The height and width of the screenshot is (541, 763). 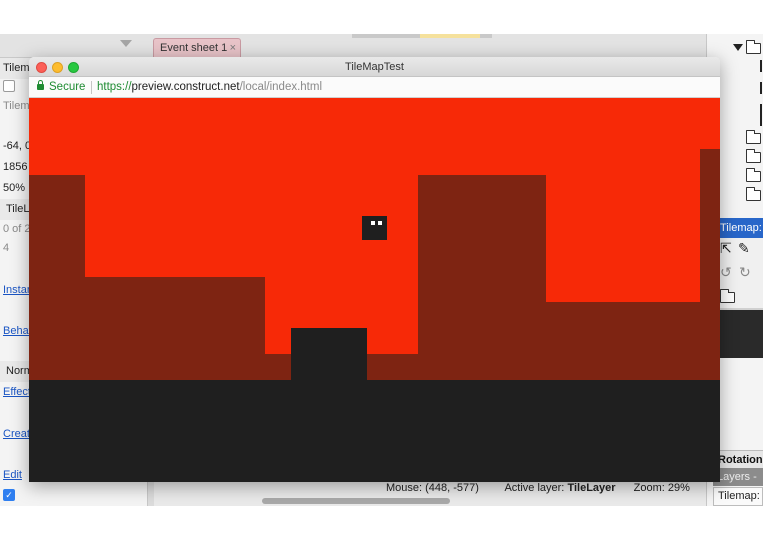 What do you see at coordinates (114, 87) in the screenshot?
I see `url-scheme: https://` at bounding box center [114, 87].